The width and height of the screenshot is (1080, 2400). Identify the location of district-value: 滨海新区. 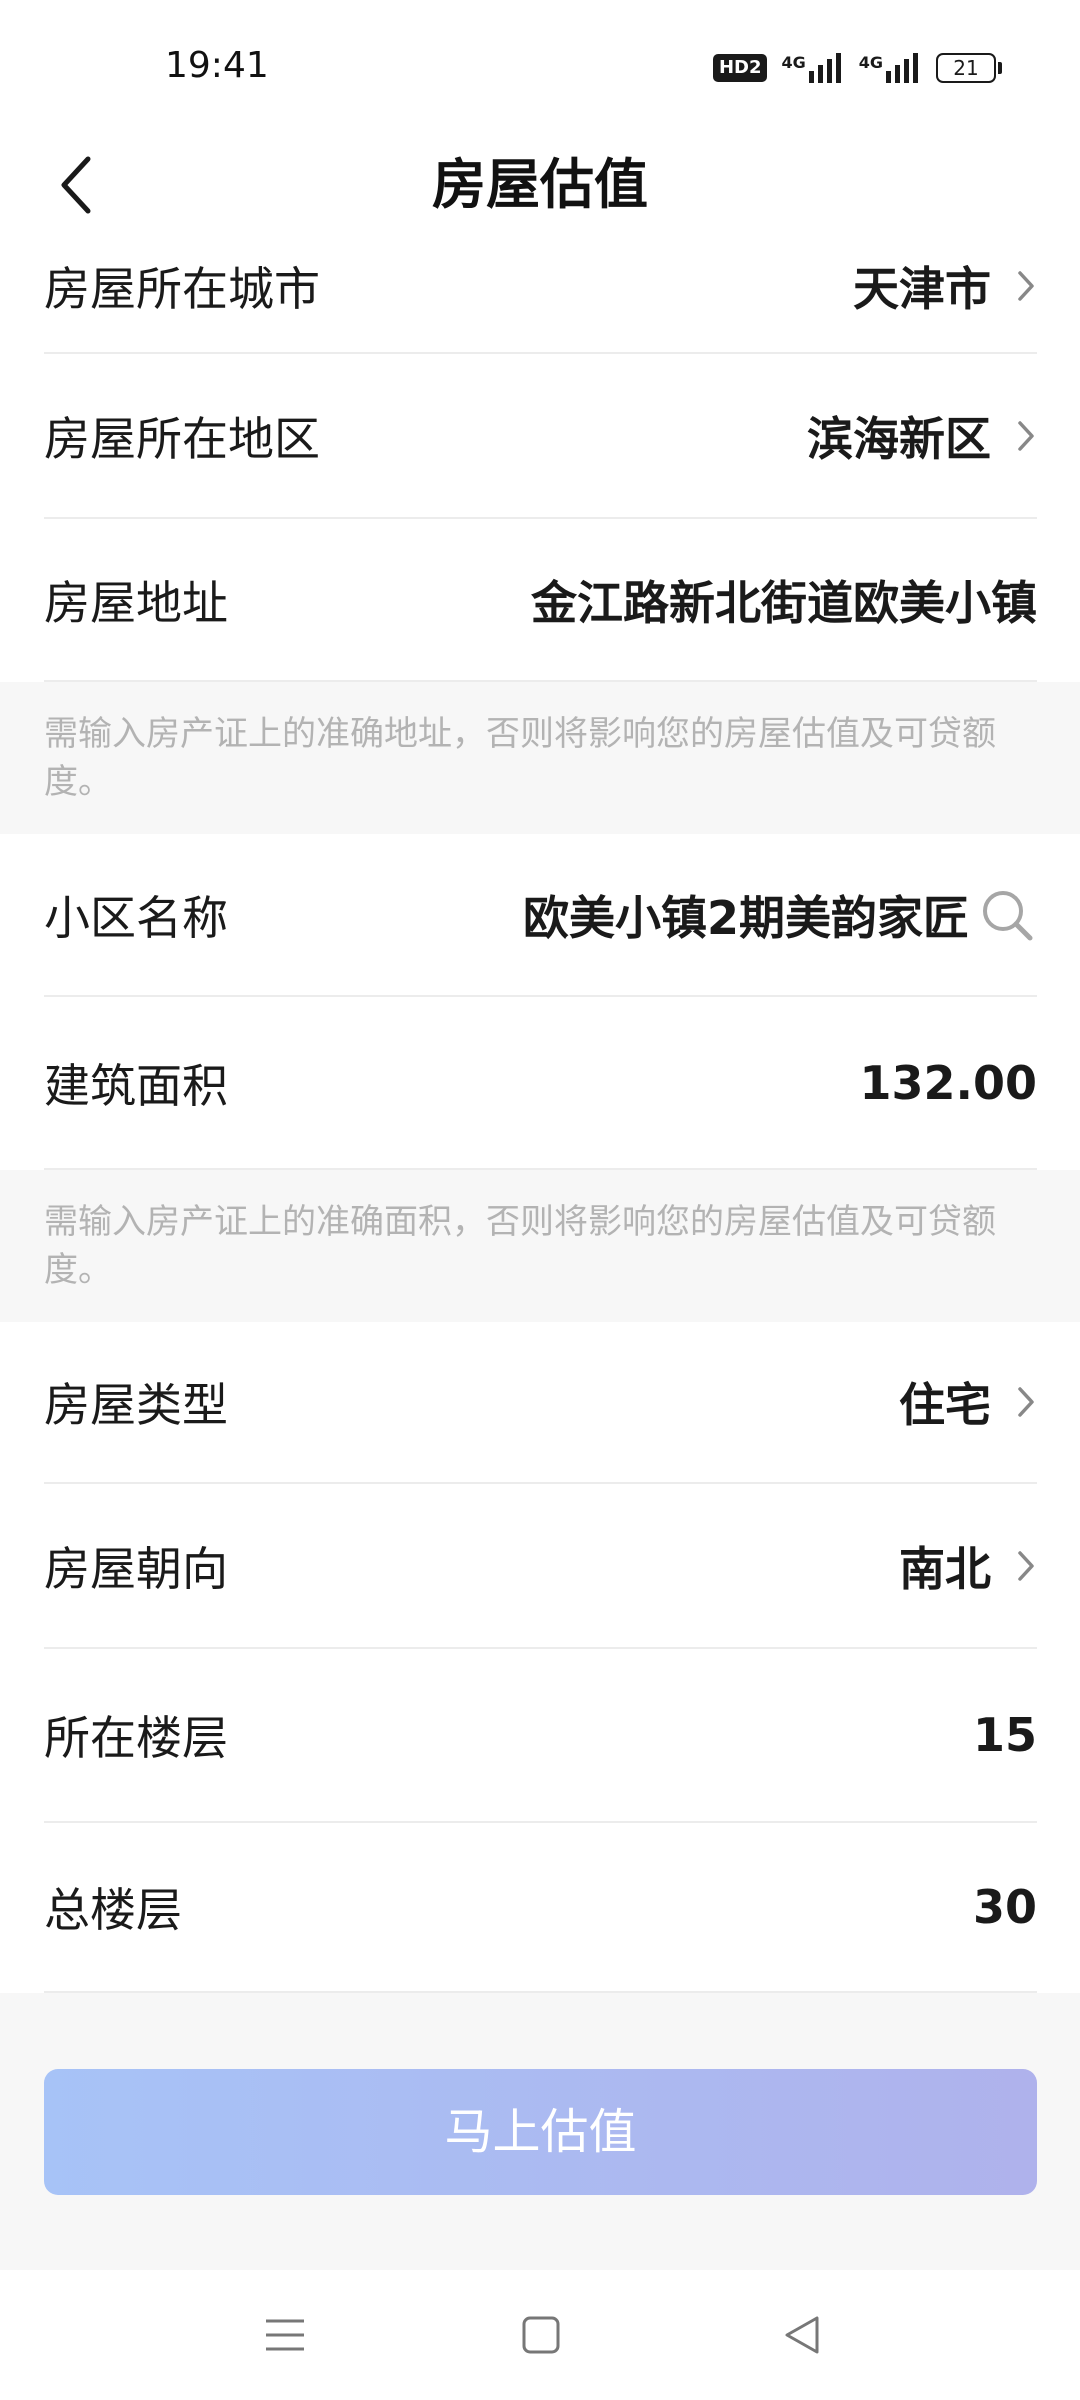
(899, 438).